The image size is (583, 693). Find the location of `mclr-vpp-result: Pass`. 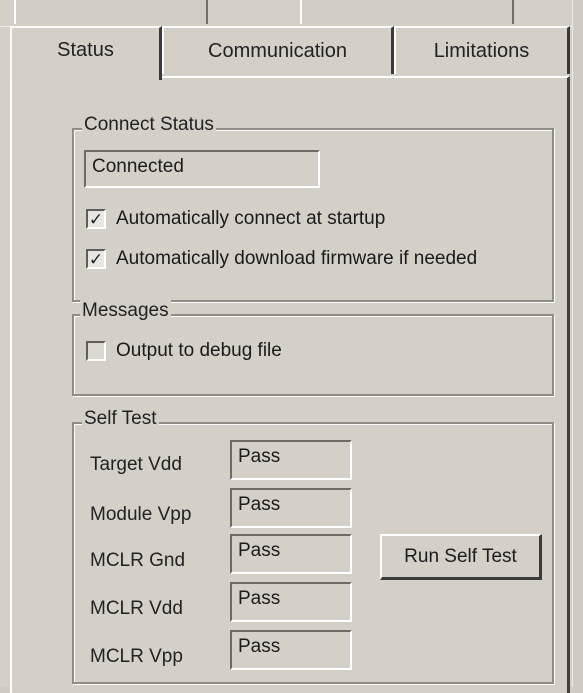

mclr-vpp-result: Pass is located at coordinates (291, 650).